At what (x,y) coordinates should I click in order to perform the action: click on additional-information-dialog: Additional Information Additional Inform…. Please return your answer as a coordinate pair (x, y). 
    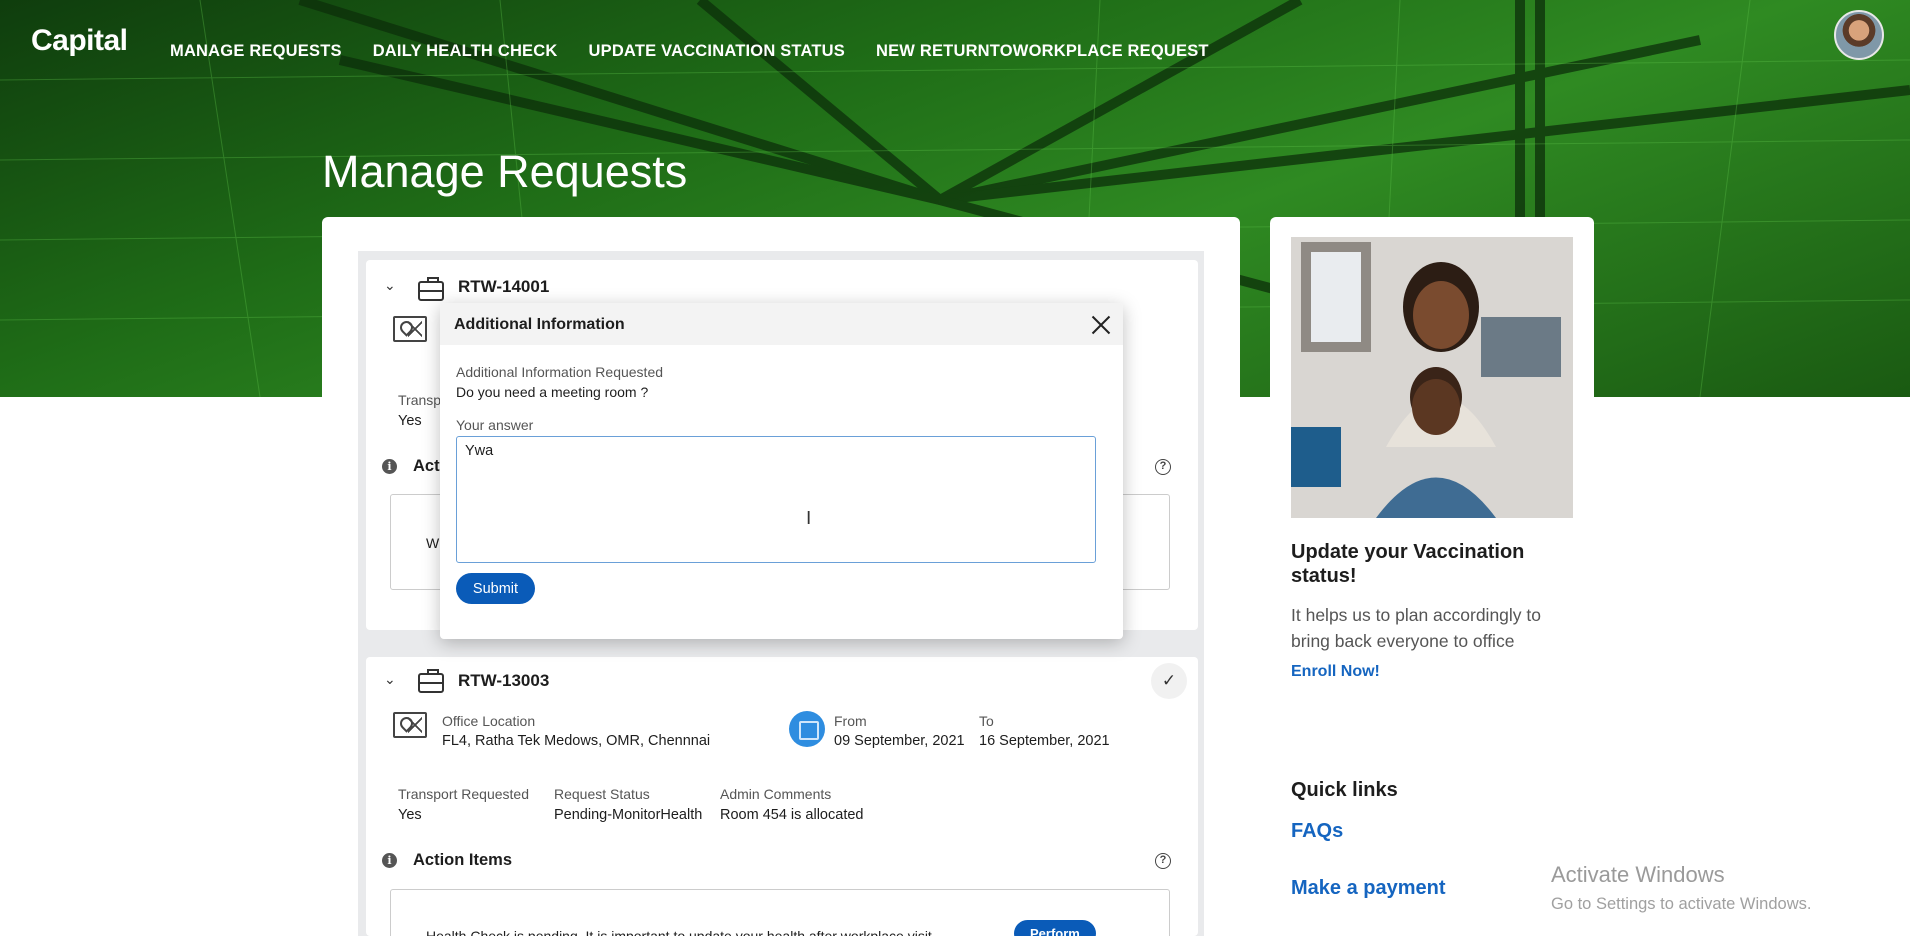
    Looking at the image, I should click on (781, 471).